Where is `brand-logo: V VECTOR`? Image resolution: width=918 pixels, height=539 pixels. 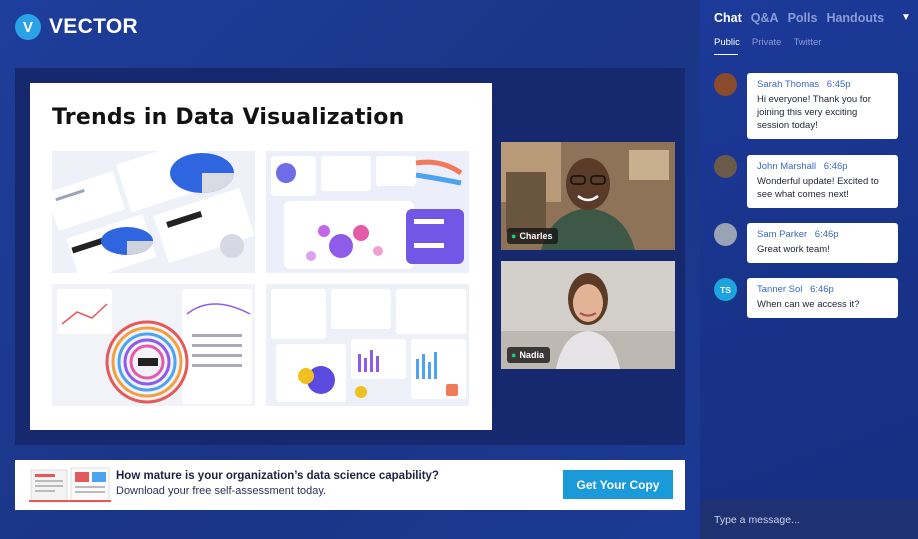
brand-logo: V VECTOR is located at coordinates (76, 27).